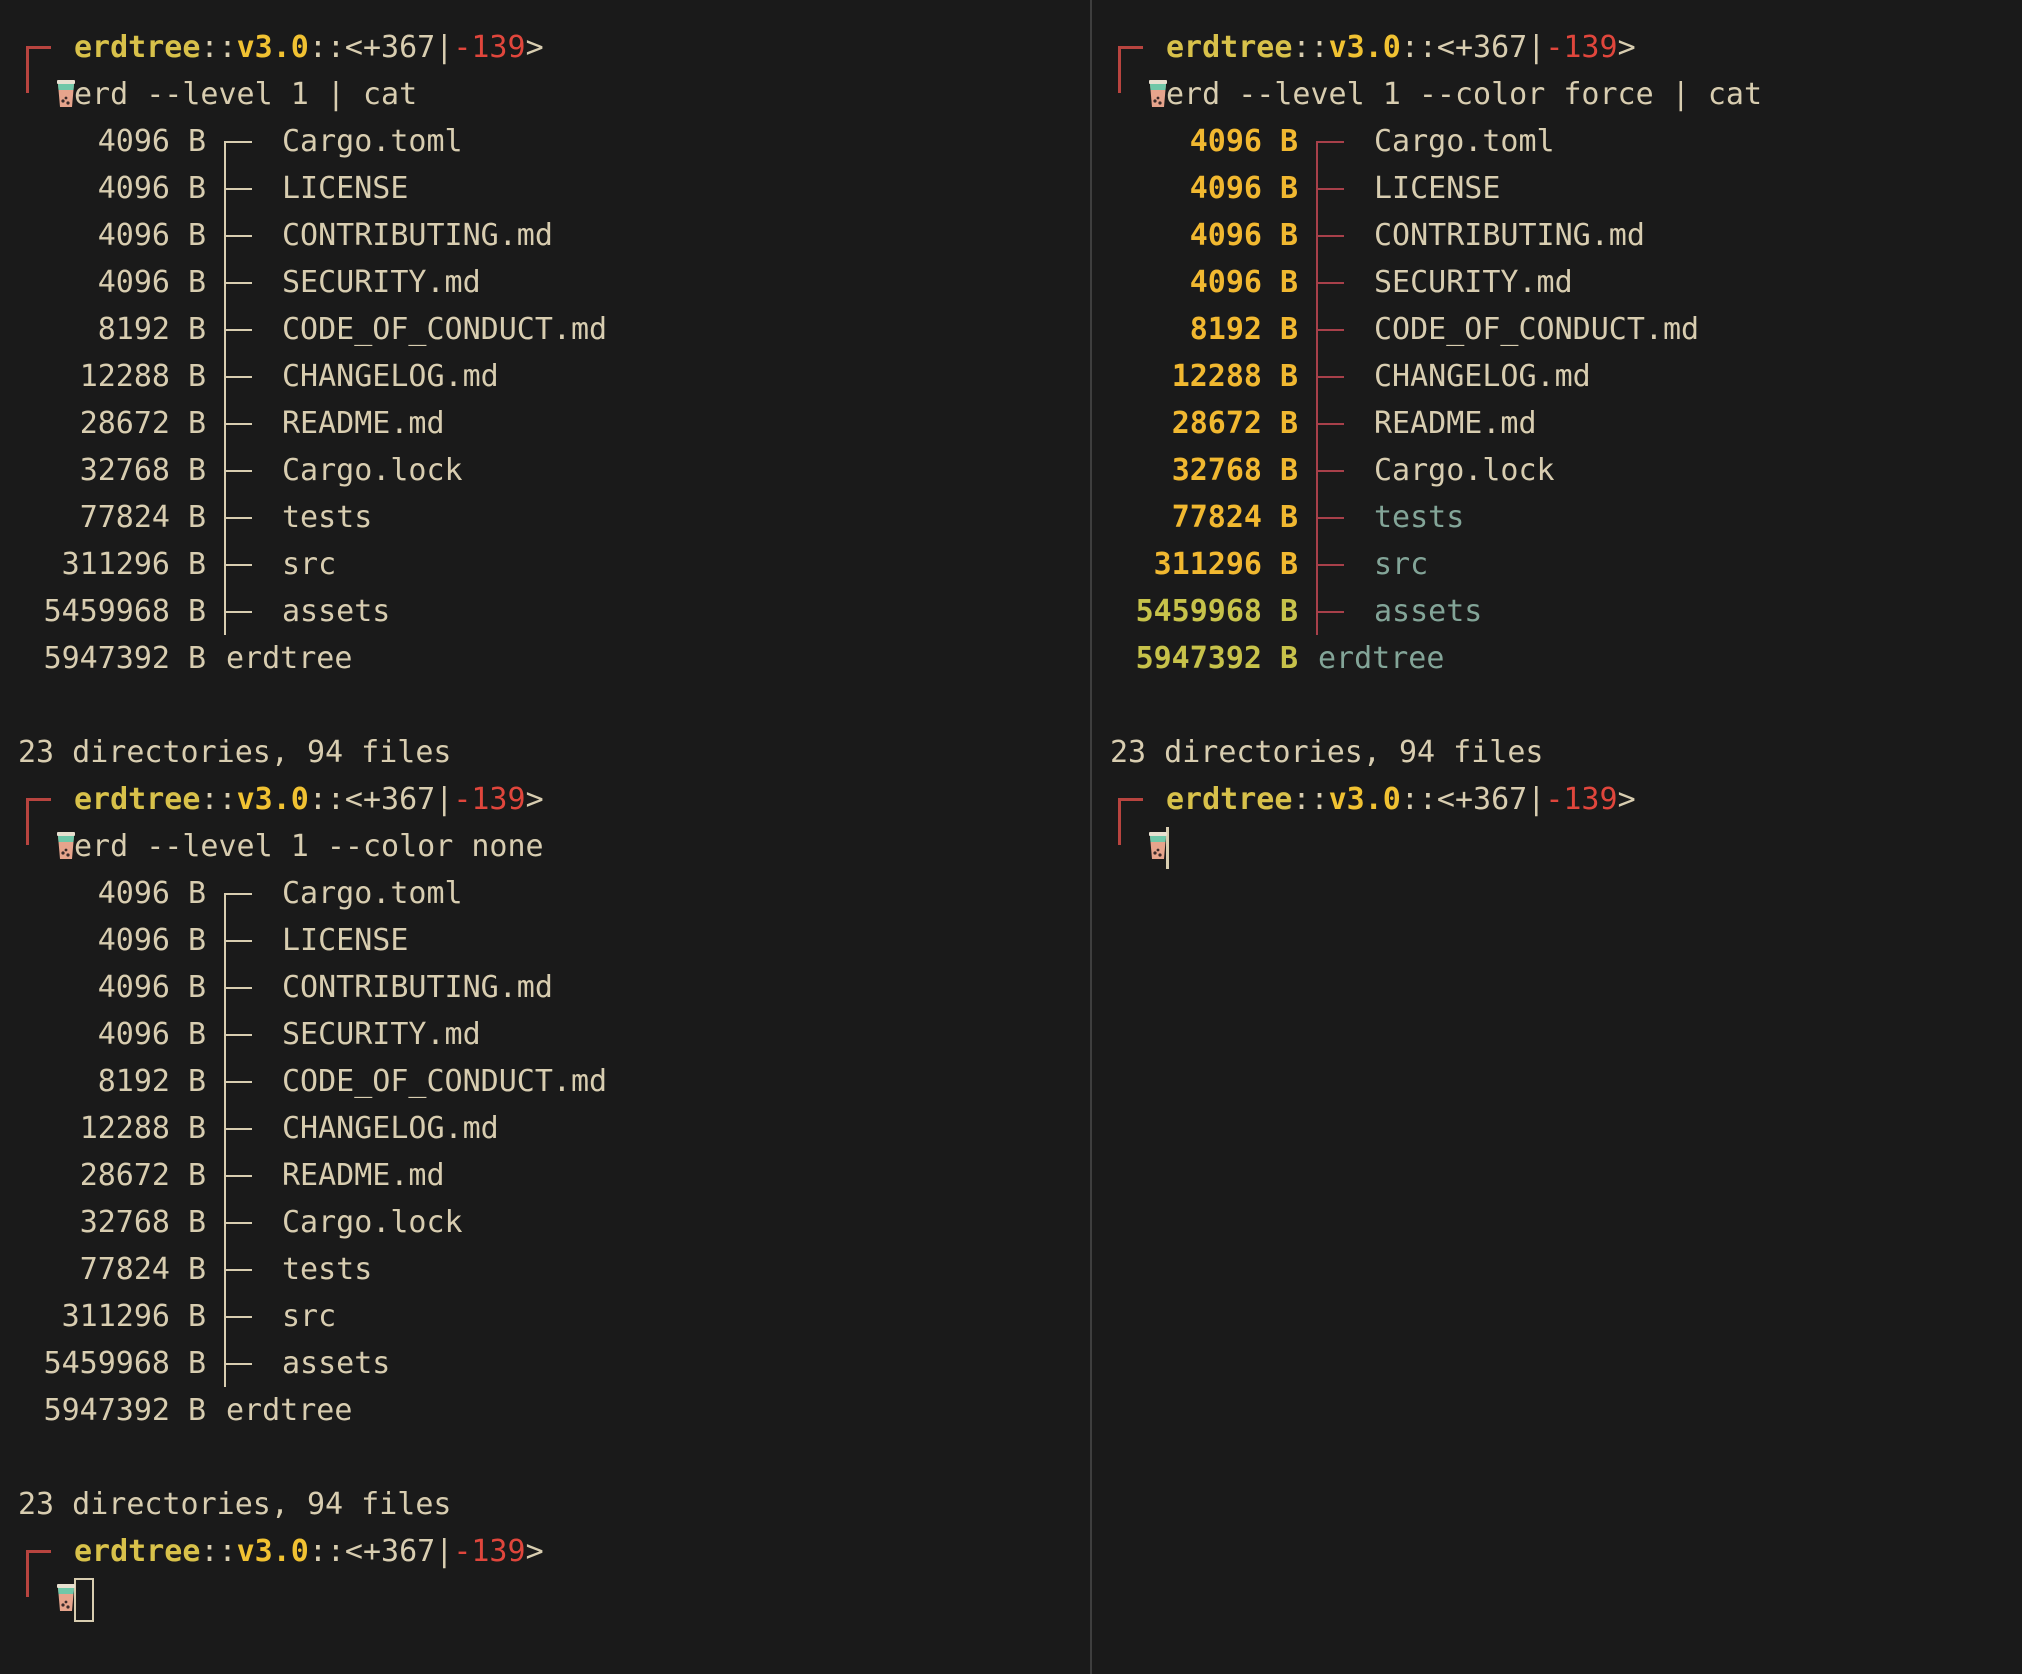 This screenshot has height=1674, width=2022. I want to click on command-line: erd --level 1 | cat, so click(281, 94).